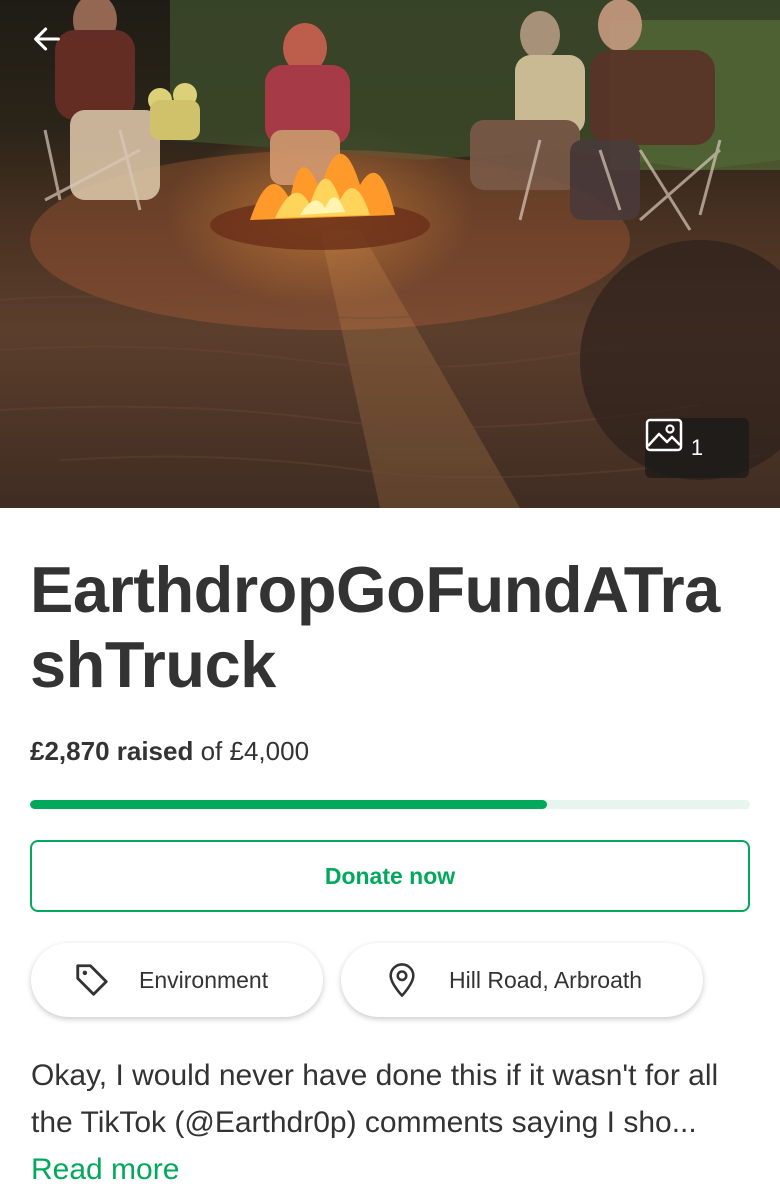  What do you see at coordinates (390, 876) in the screenshot?
I see `donate-button: Donate now` at bounding box center [390, 876].